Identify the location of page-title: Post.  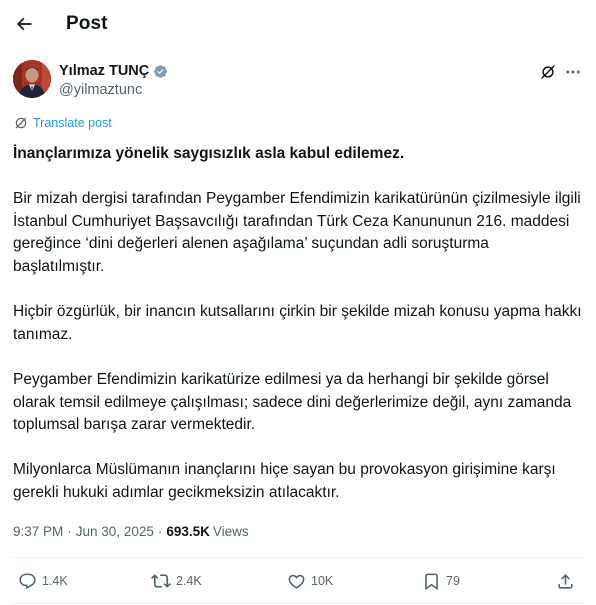
(87, 23).